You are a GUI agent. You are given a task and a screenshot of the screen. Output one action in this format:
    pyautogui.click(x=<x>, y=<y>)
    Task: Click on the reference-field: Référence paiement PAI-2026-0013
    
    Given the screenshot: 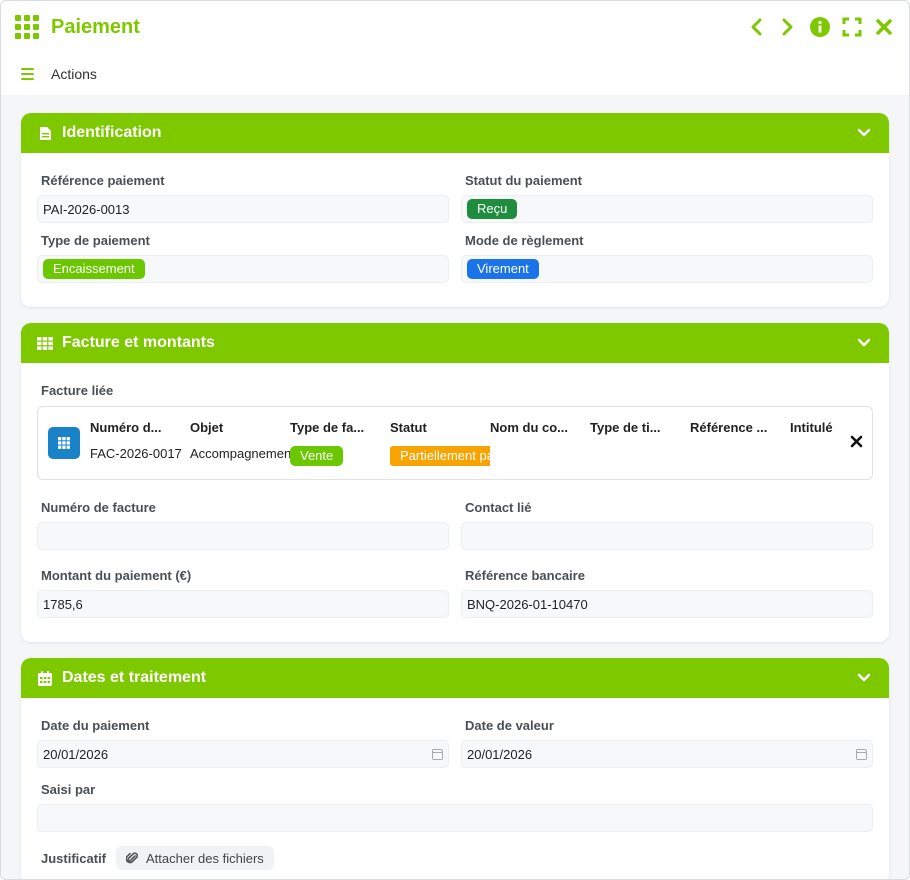 What is the action you would take?
    pyautogui.click(x=243, y=198)
    